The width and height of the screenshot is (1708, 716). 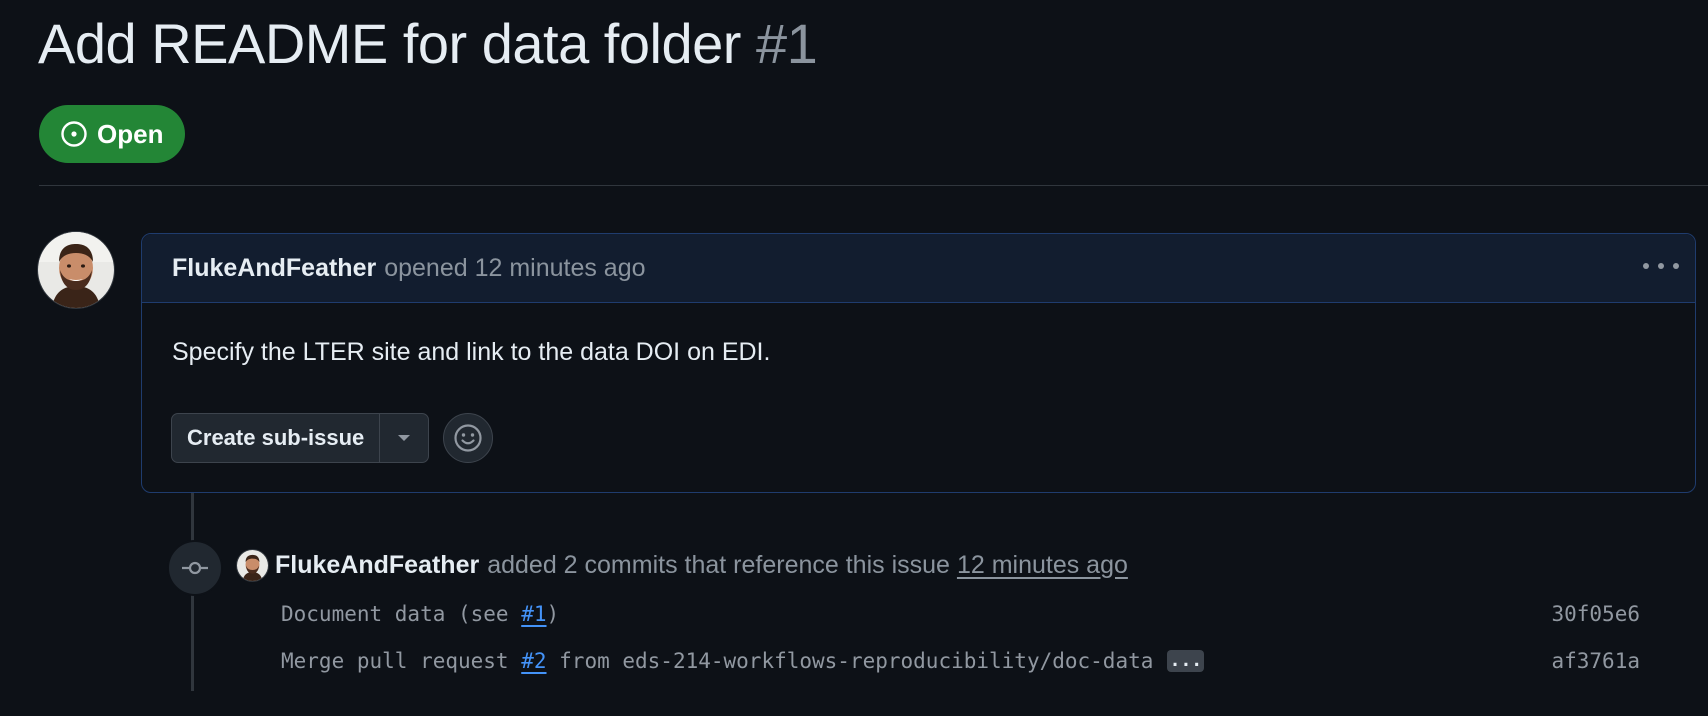 What do you see at coordinates (1590, 614) in the screenshot?
I see `commit-sha-link: 30f05e6` at bounding box center [1590, 614].